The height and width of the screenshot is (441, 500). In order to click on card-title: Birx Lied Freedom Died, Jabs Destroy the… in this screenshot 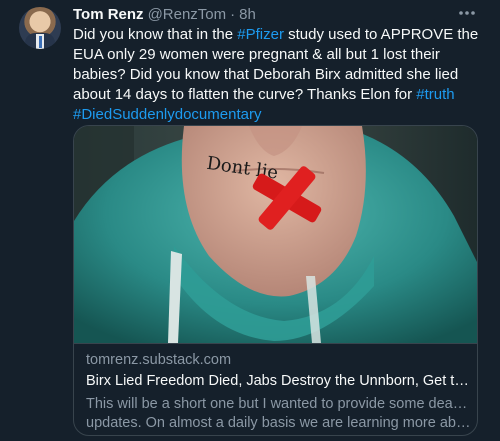, I will do `click(278, 381)`.